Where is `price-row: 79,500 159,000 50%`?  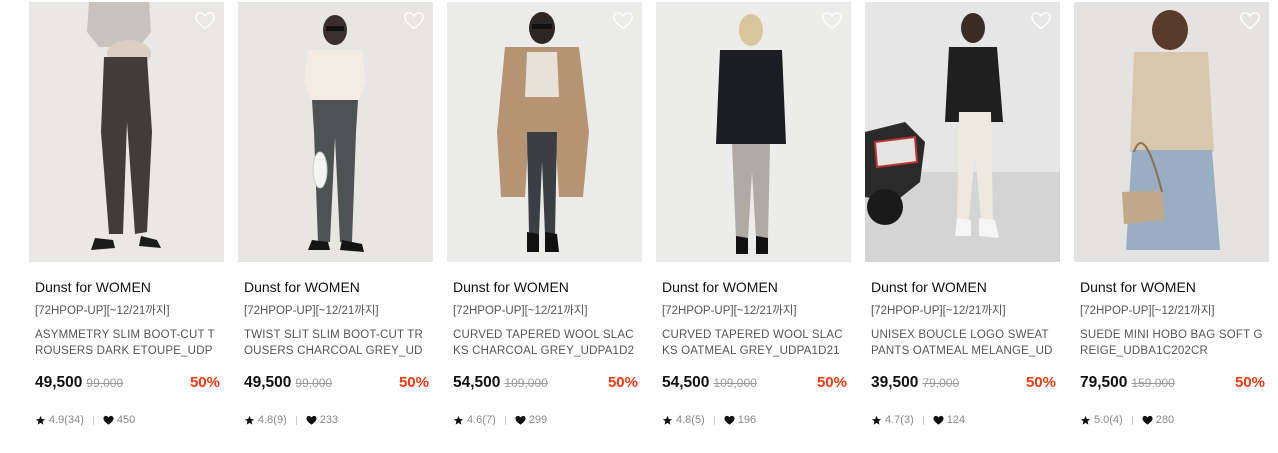
price-row: 79,500 159,000 50% is located at coordinates (1172, 385).